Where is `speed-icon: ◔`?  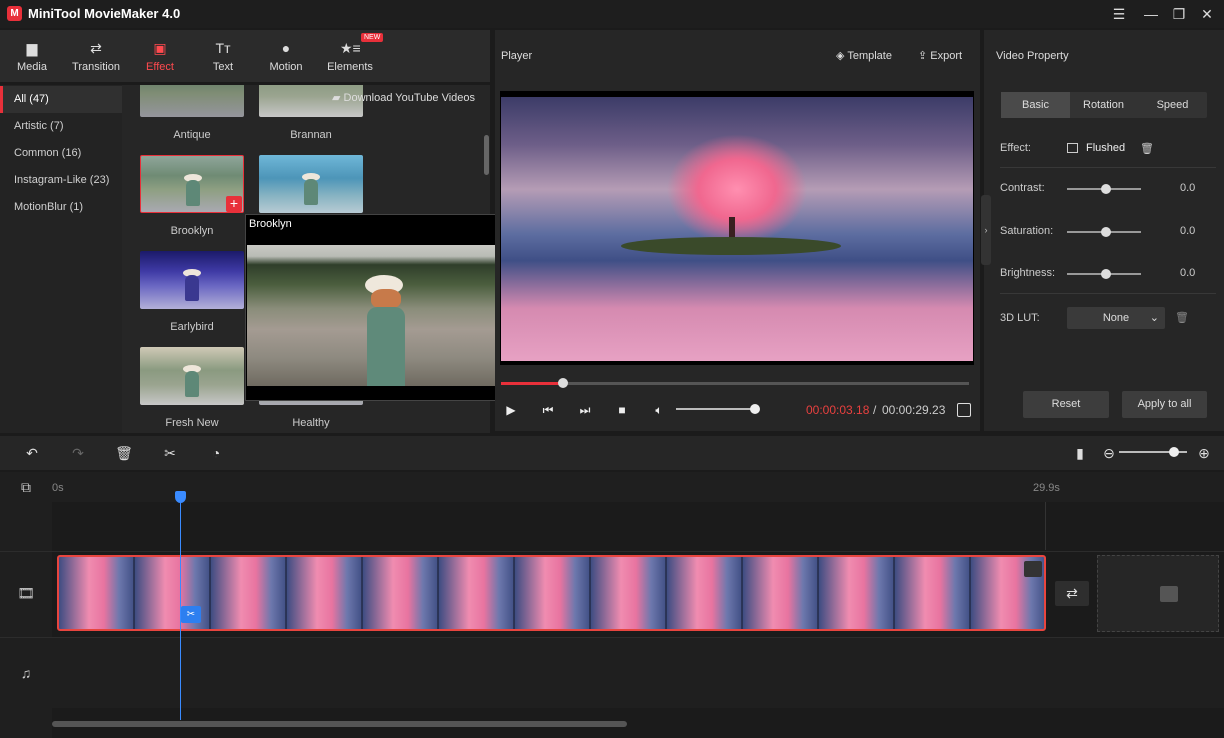 speed-icon: ◔ is located at coordinates (216, 453).